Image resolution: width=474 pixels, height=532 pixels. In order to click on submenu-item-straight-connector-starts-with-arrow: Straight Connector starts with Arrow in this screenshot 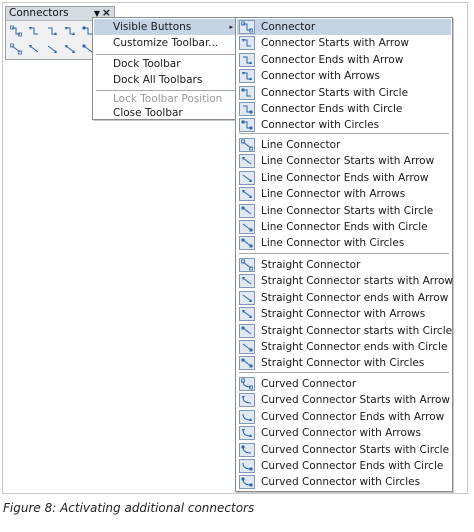, I will do `click(345, 281)`.